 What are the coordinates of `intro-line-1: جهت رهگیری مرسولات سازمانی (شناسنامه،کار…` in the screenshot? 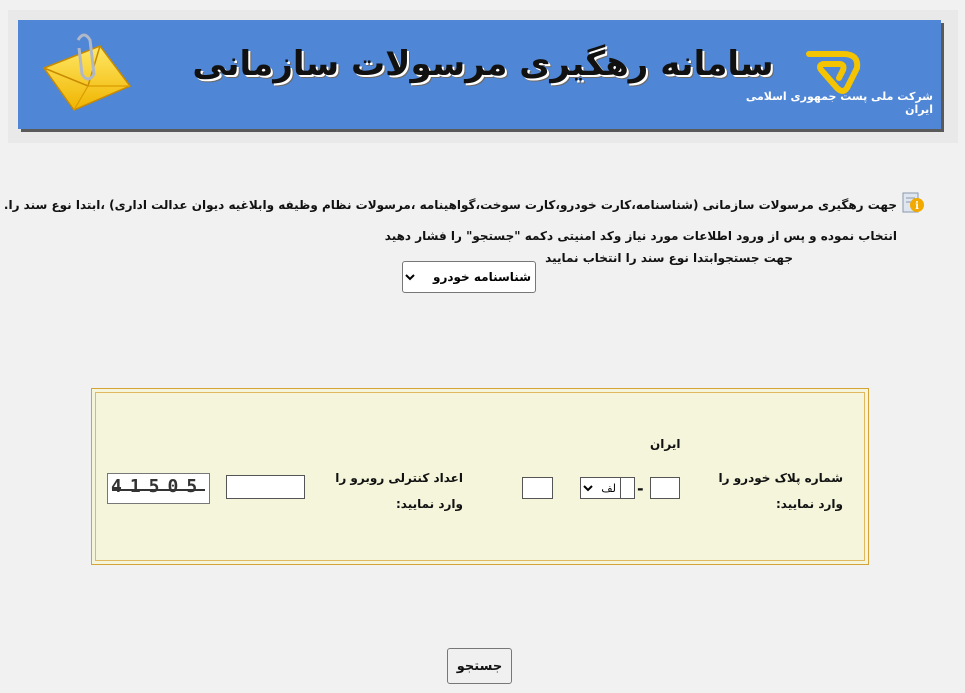 It's located at (450, 205).